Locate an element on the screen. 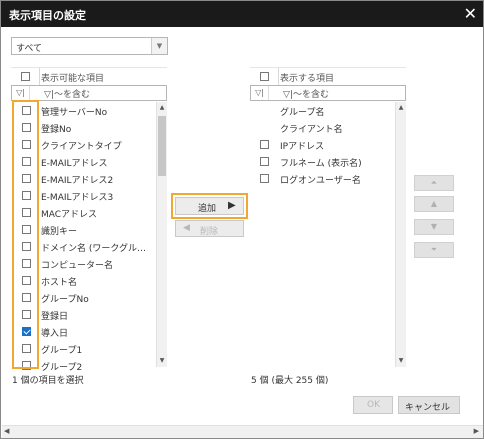  list-item: クライアント名 is located at coordinates (322, 127).